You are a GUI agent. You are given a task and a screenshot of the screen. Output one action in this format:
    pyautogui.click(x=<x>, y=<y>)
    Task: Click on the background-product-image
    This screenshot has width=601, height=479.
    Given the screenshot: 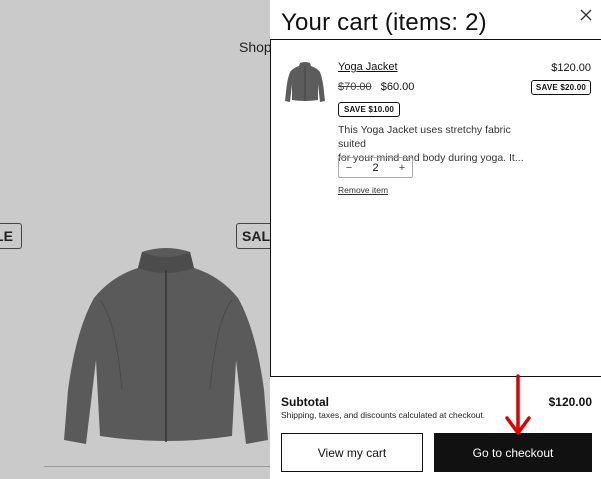 What is the action you would take?
    pyautogui.click(x=166, y=346)
    